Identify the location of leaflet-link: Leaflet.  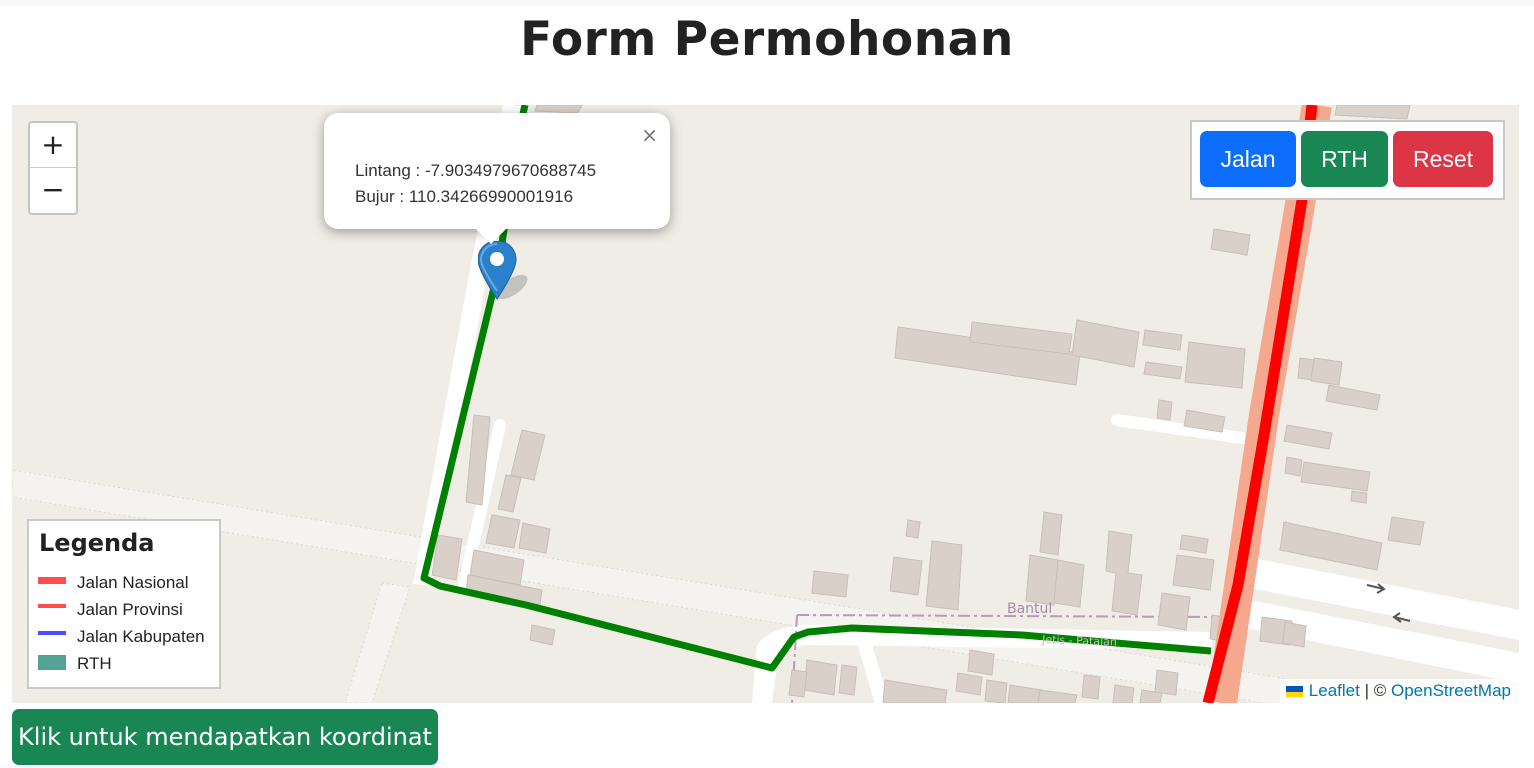
(1334, 690).